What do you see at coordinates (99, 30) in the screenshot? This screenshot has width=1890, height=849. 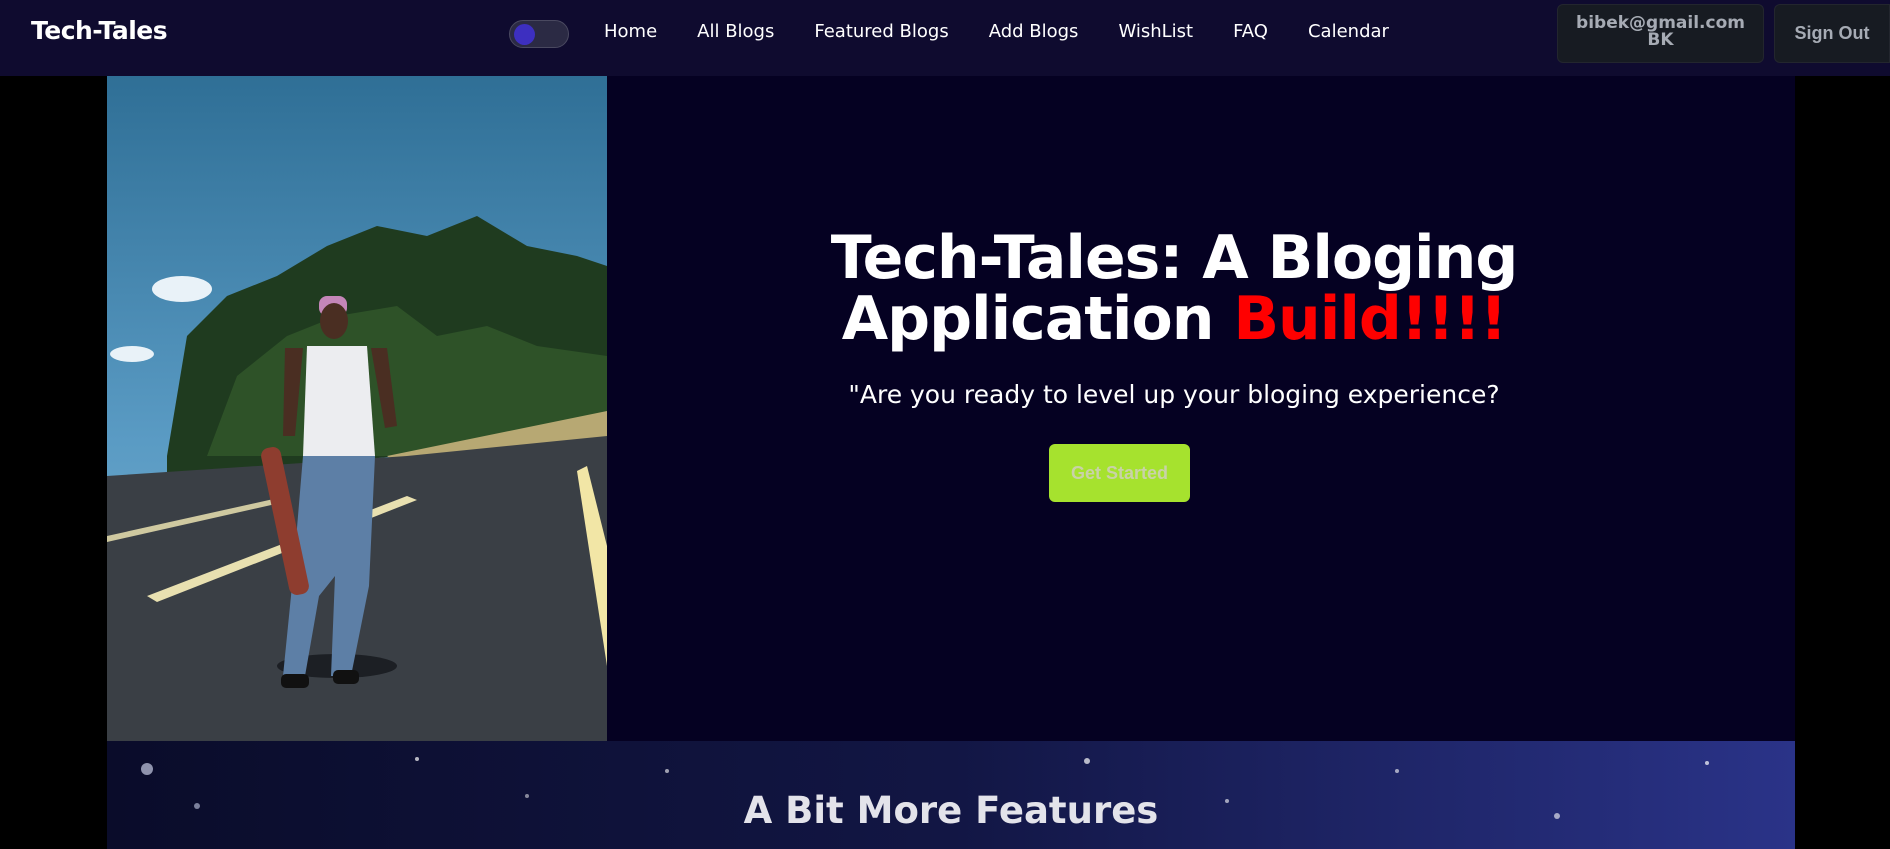 I see `brand-logo-text: Tech-Tales` at bounding box center [99, 30].